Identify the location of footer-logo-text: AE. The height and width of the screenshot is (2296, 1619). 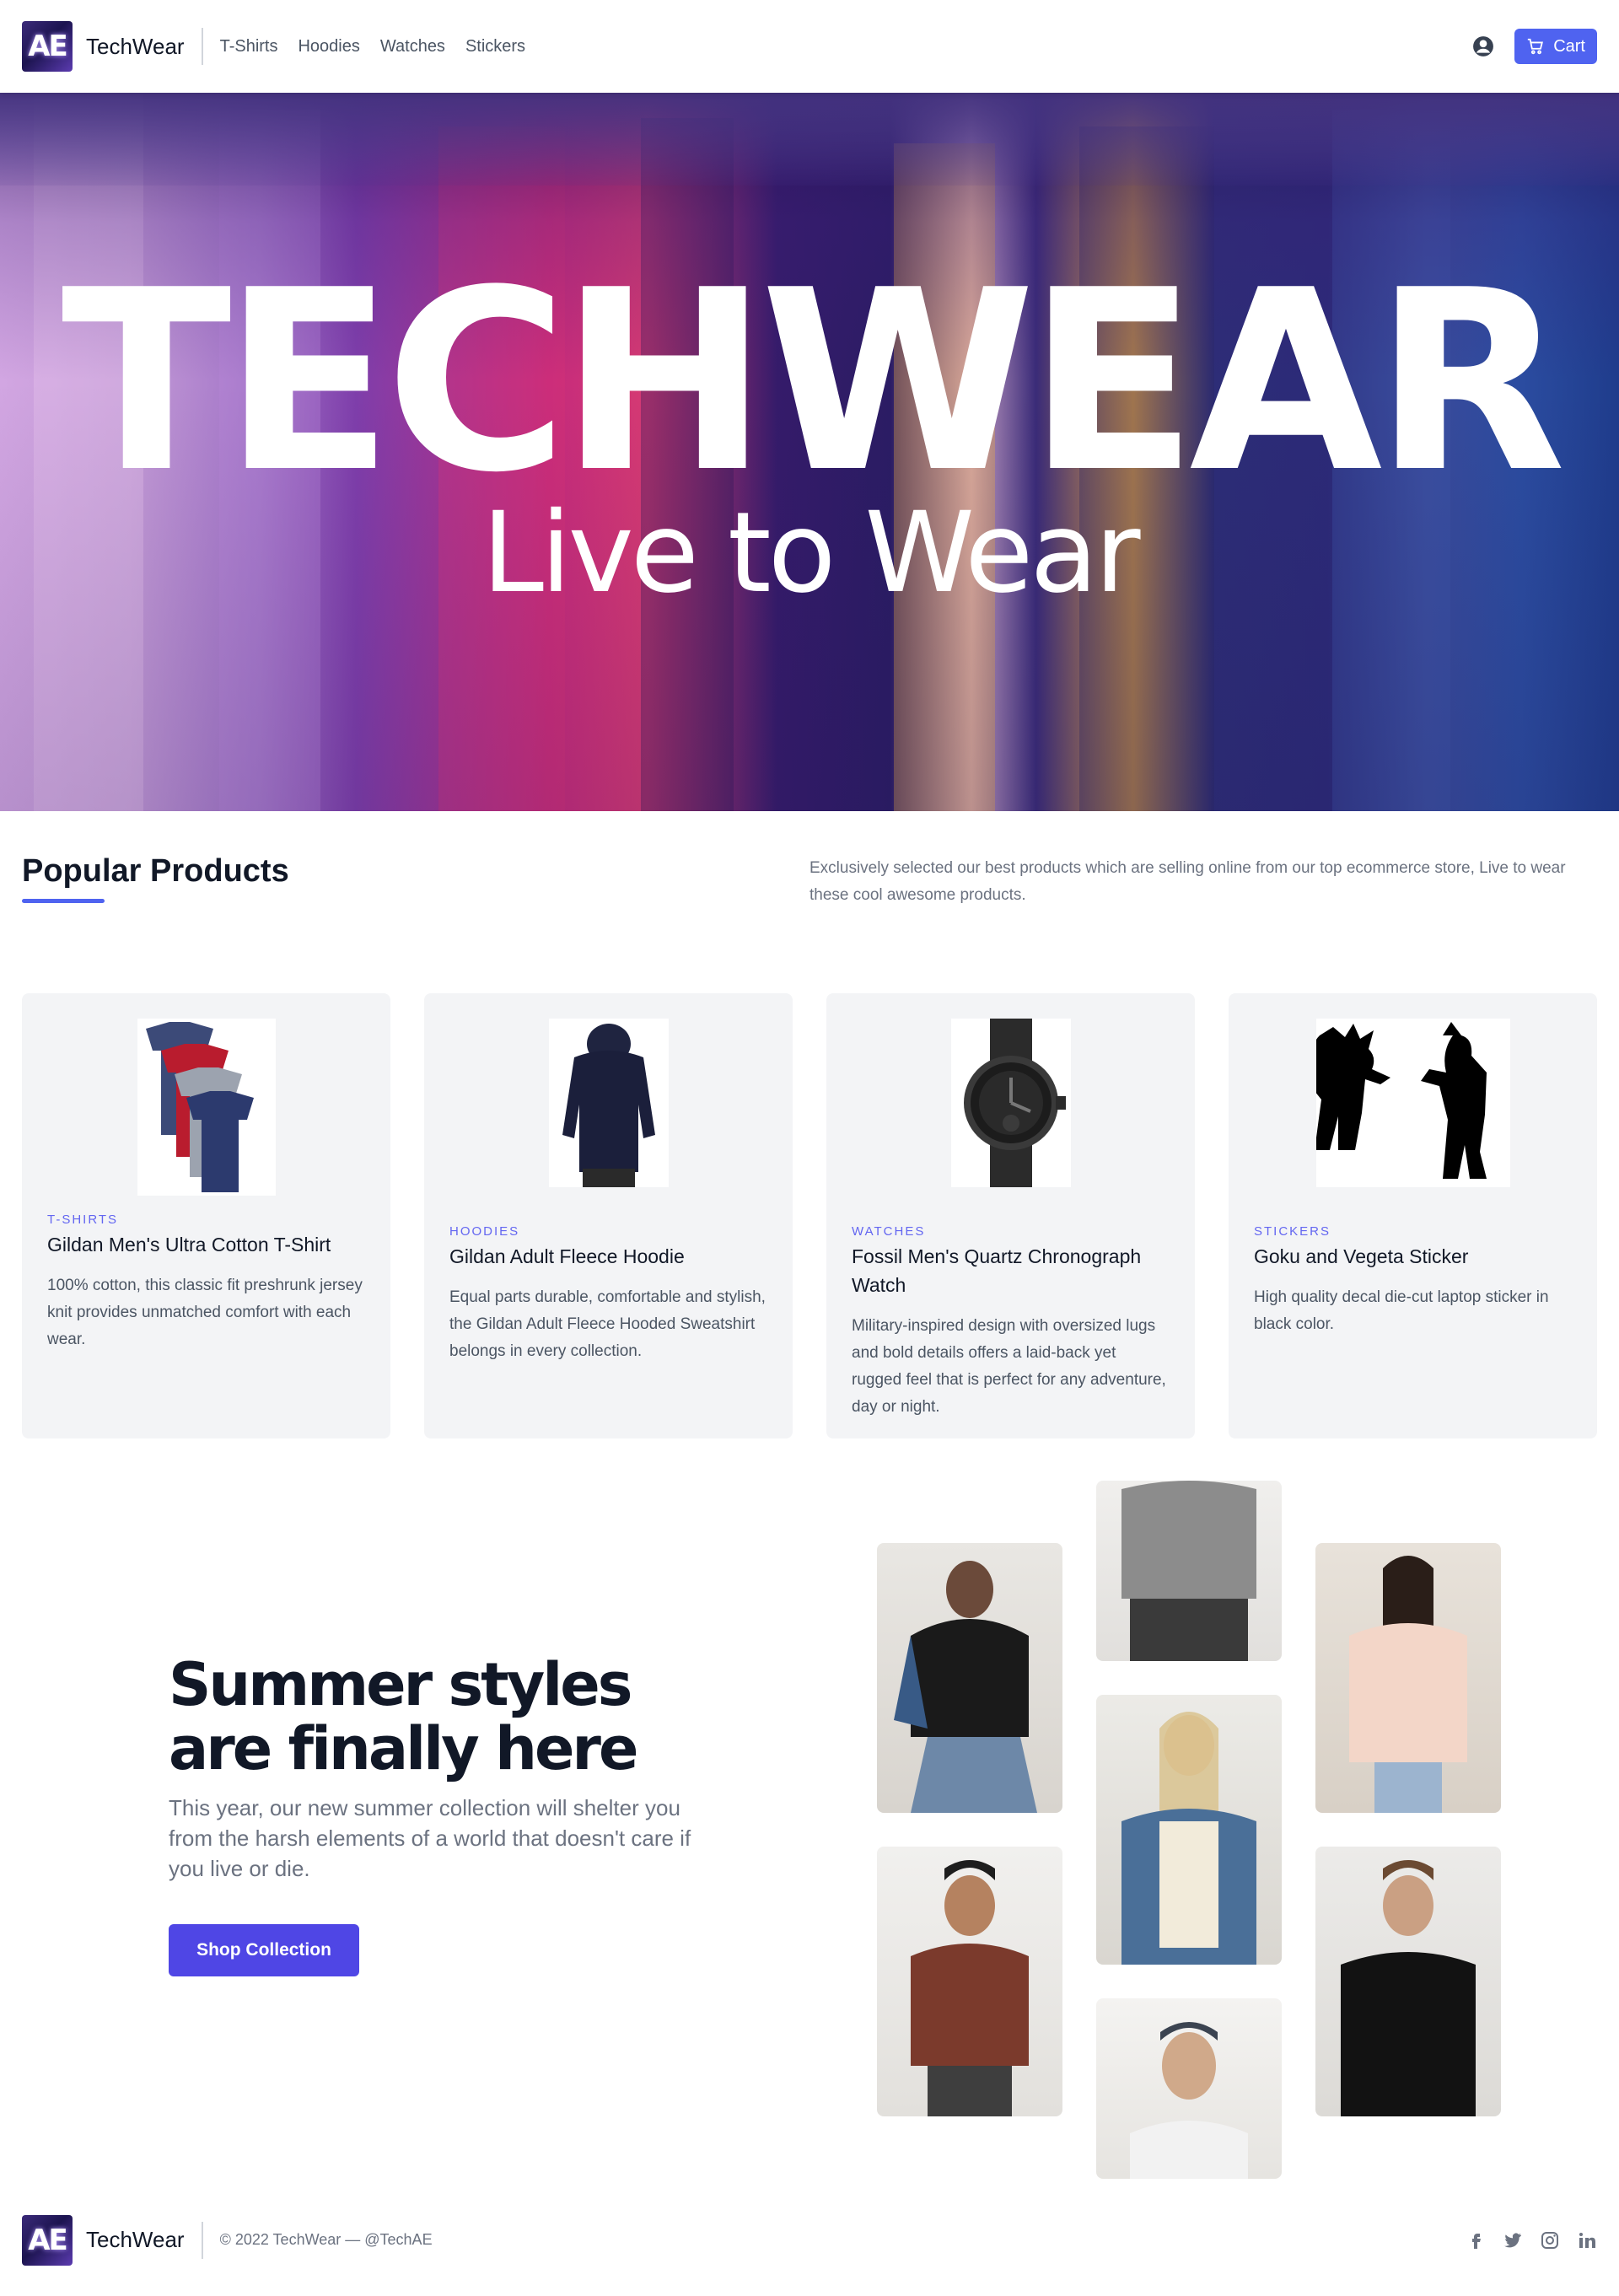
(48, 2240).